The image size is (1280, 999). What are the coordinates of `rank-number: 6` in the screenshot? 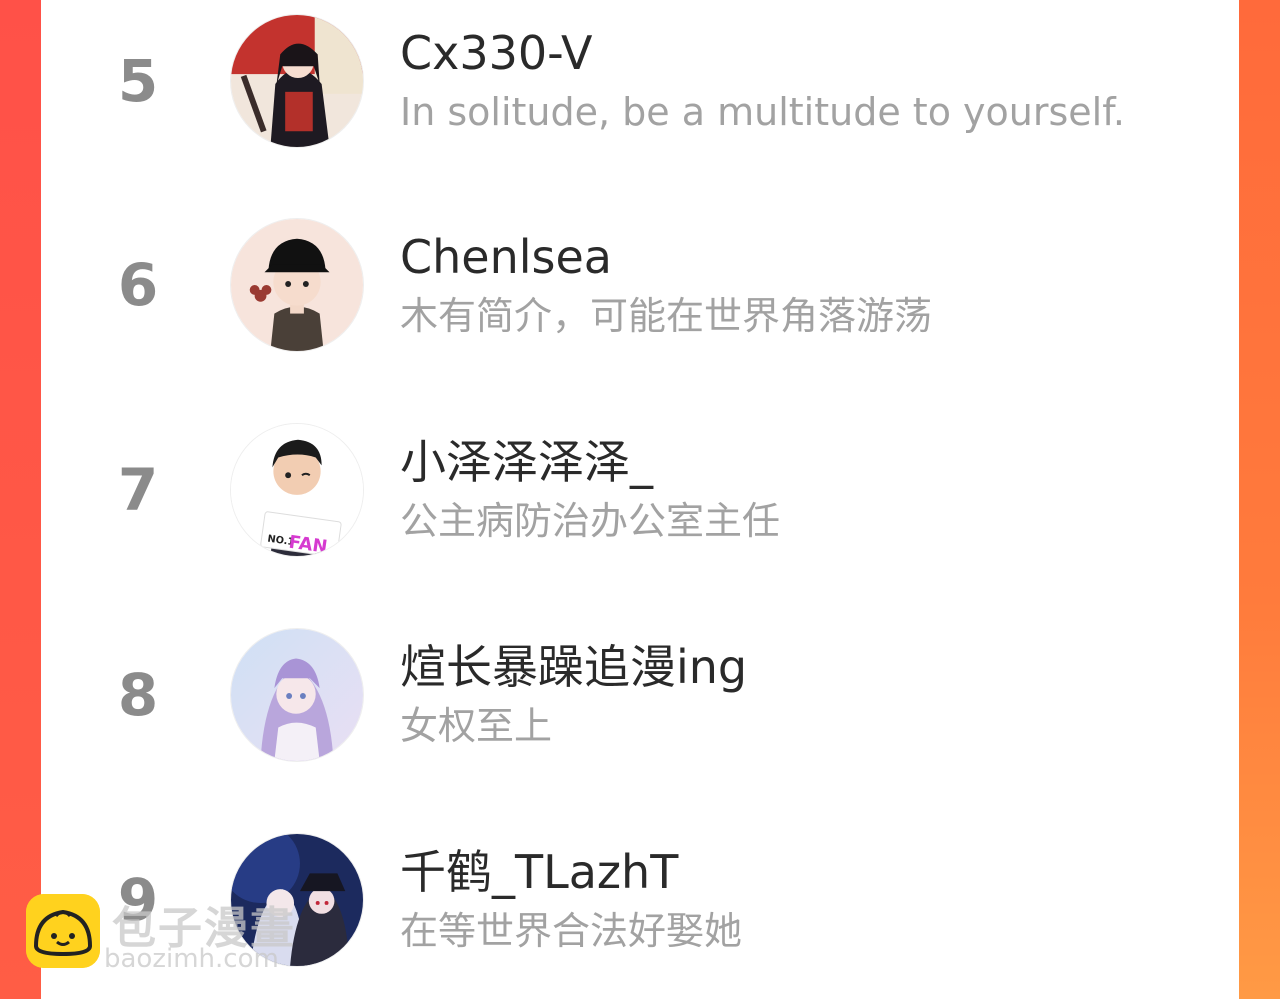 It's located at (138, 285).